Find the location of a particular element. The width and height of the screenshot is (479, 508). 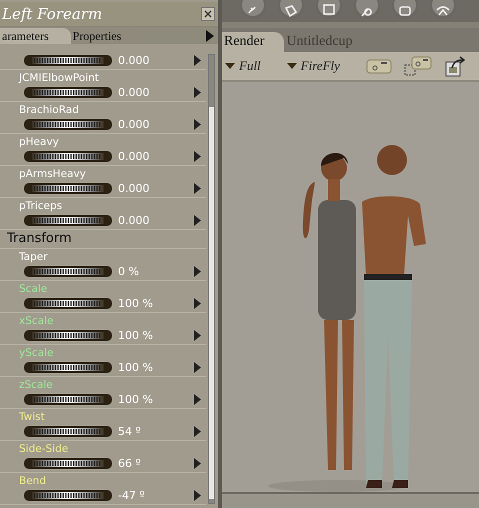

parameter-label: xScale is located at coordinates (36, 321).